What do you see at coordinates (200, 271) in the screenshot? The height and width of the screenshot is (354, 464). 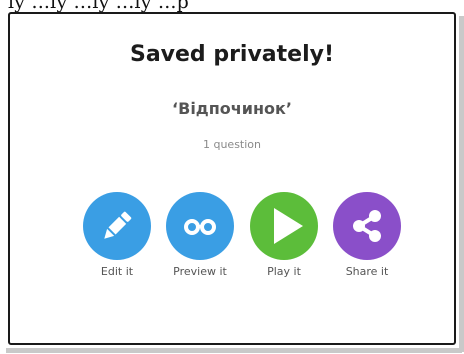 I see `preview-label: Preview it` at bounding box center [200, 271].